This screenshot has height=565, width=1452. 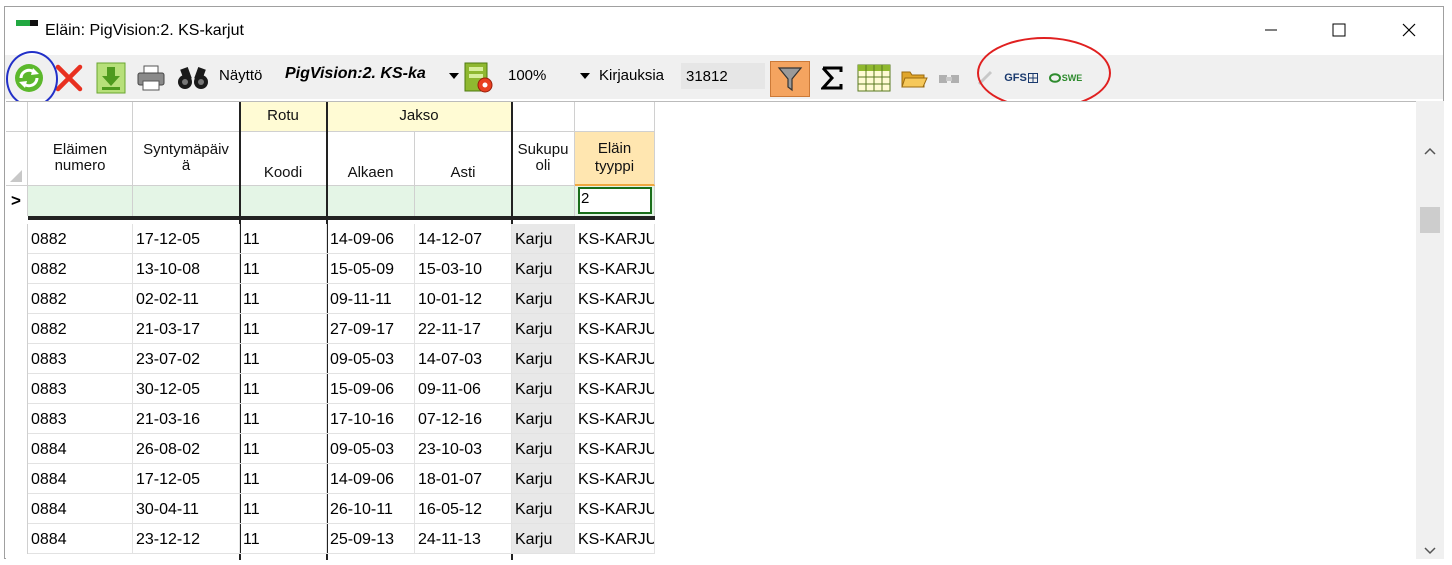 I want to click on cell-asti: 14-12-07, so click(x=463, y=239).